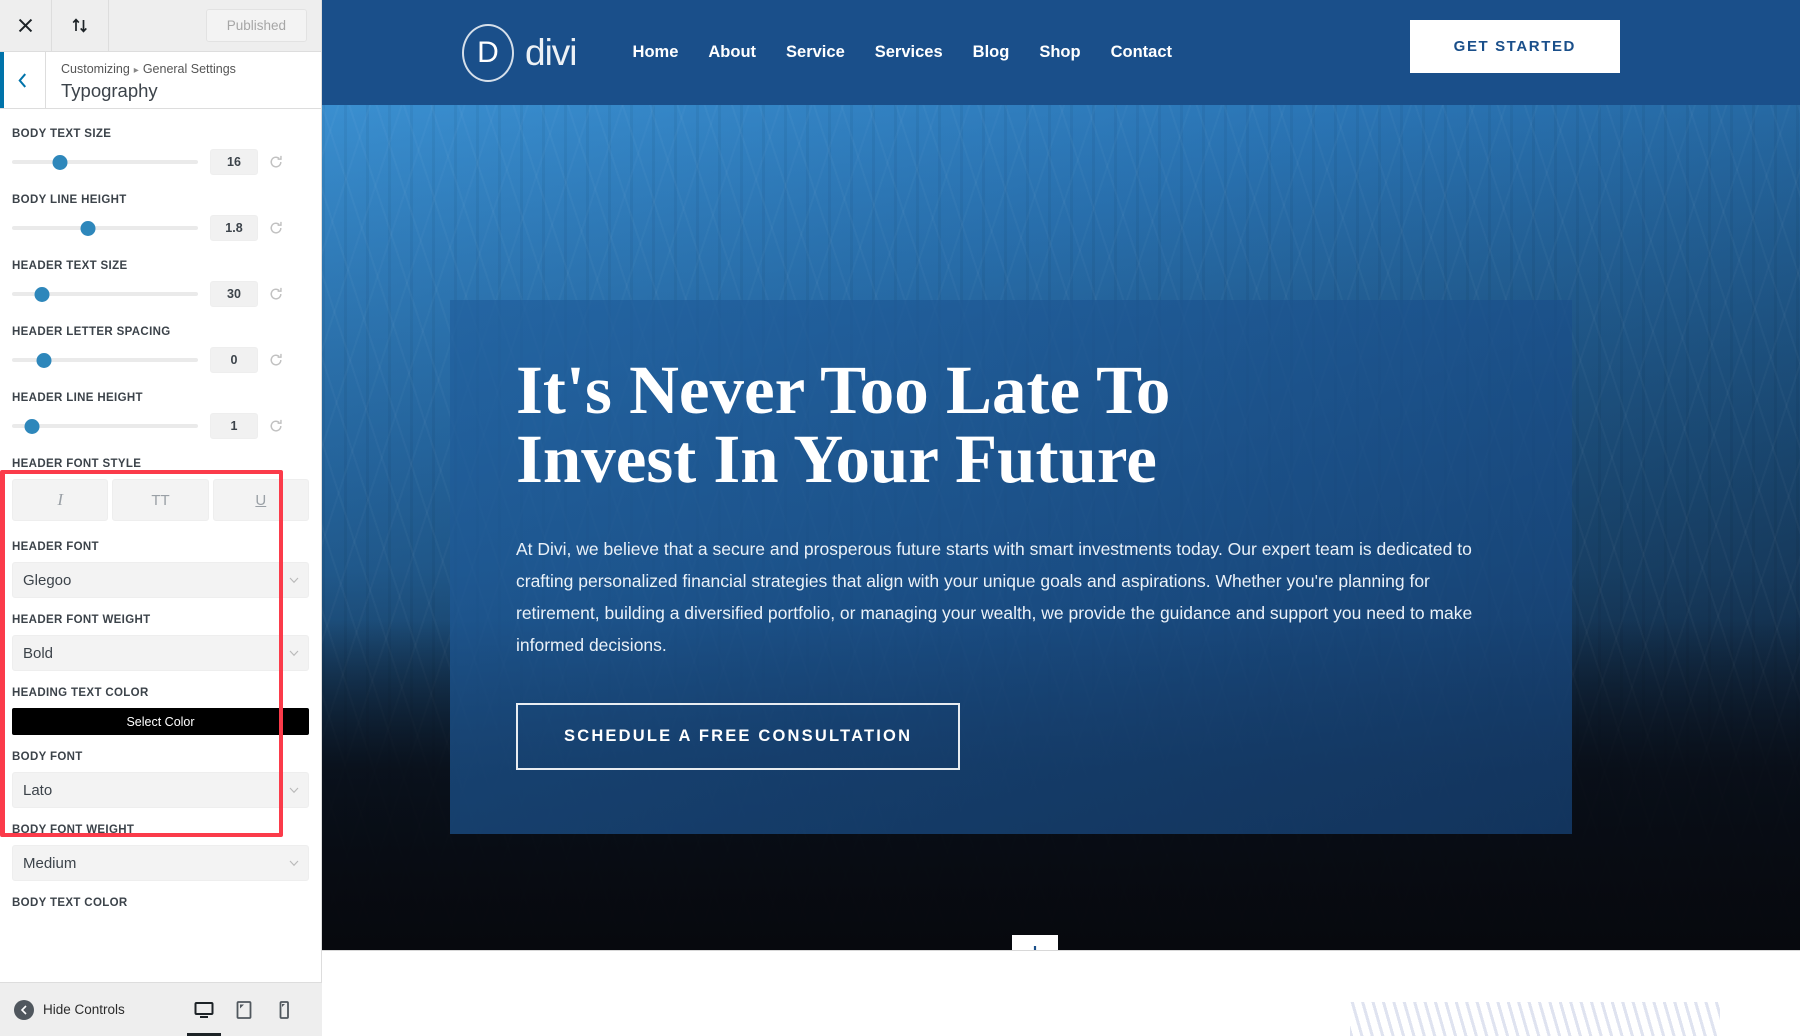 Image resolution: width=1800 pixels, height=1036 pixels. What do you see at coordinates (23, 80) in the screenshot?
I see `back-button` at bounding box center [23, 80].